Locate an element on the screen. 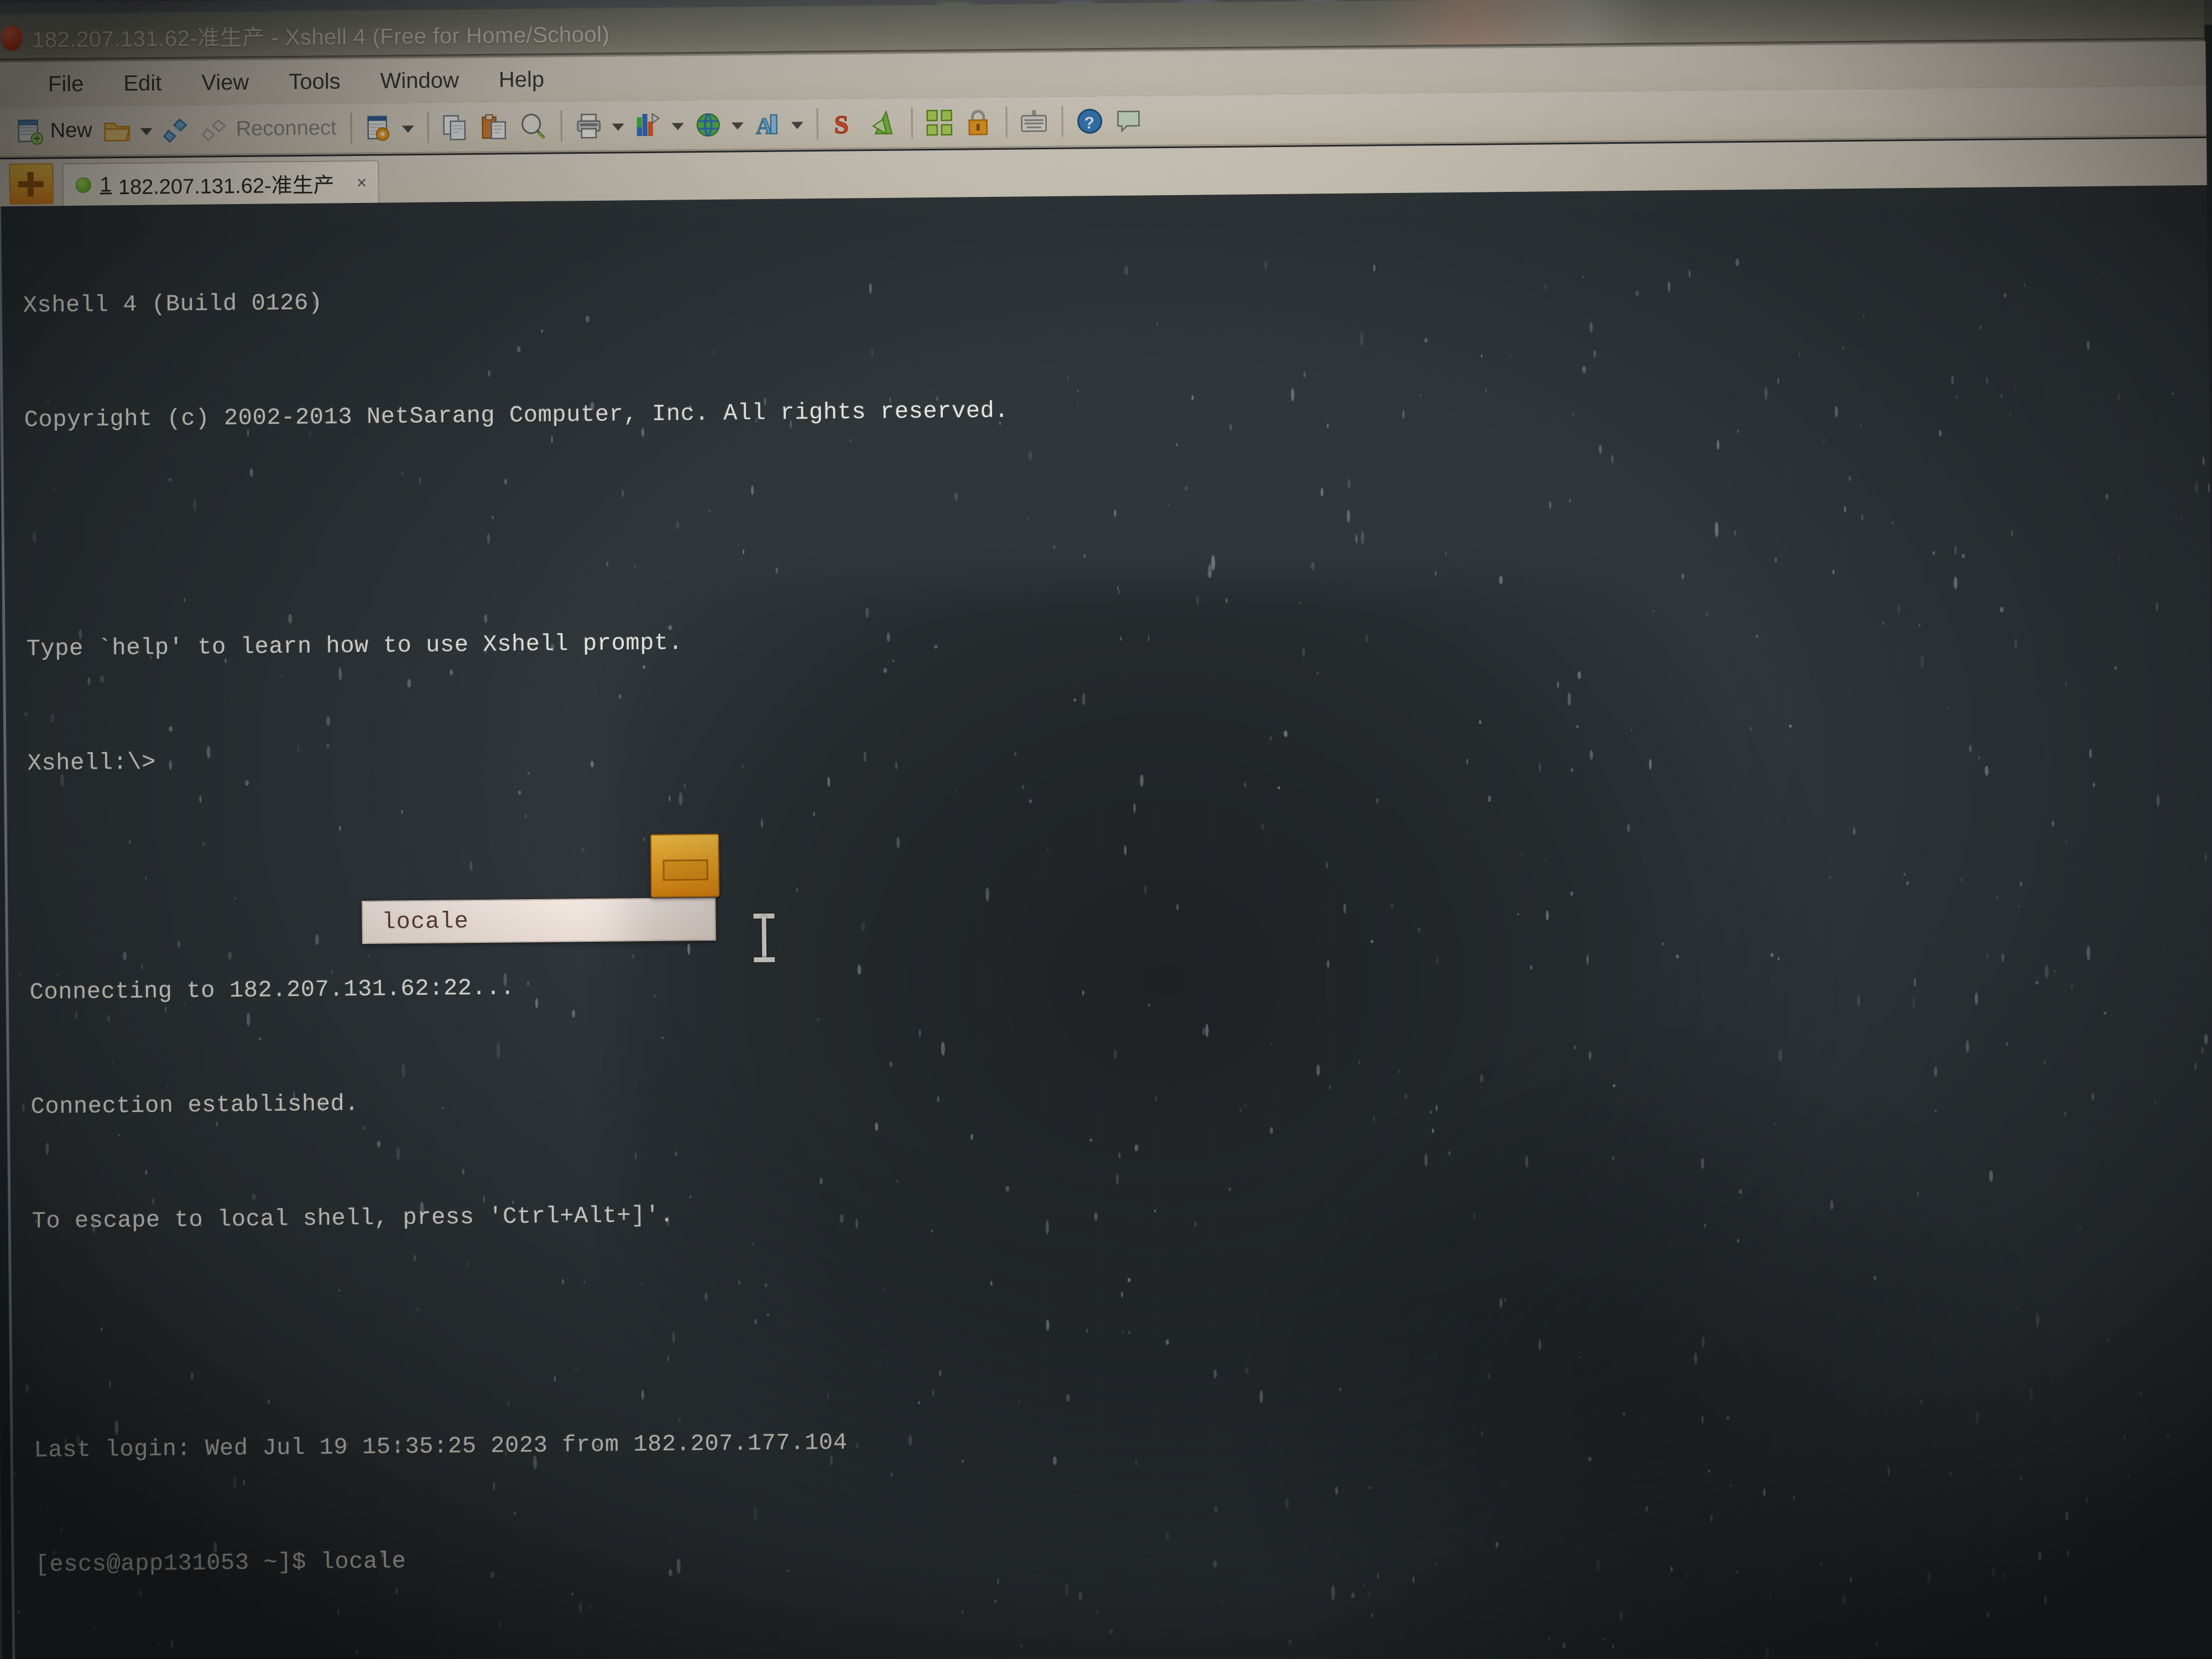  paste-icon is located at coordinates (494, 127).